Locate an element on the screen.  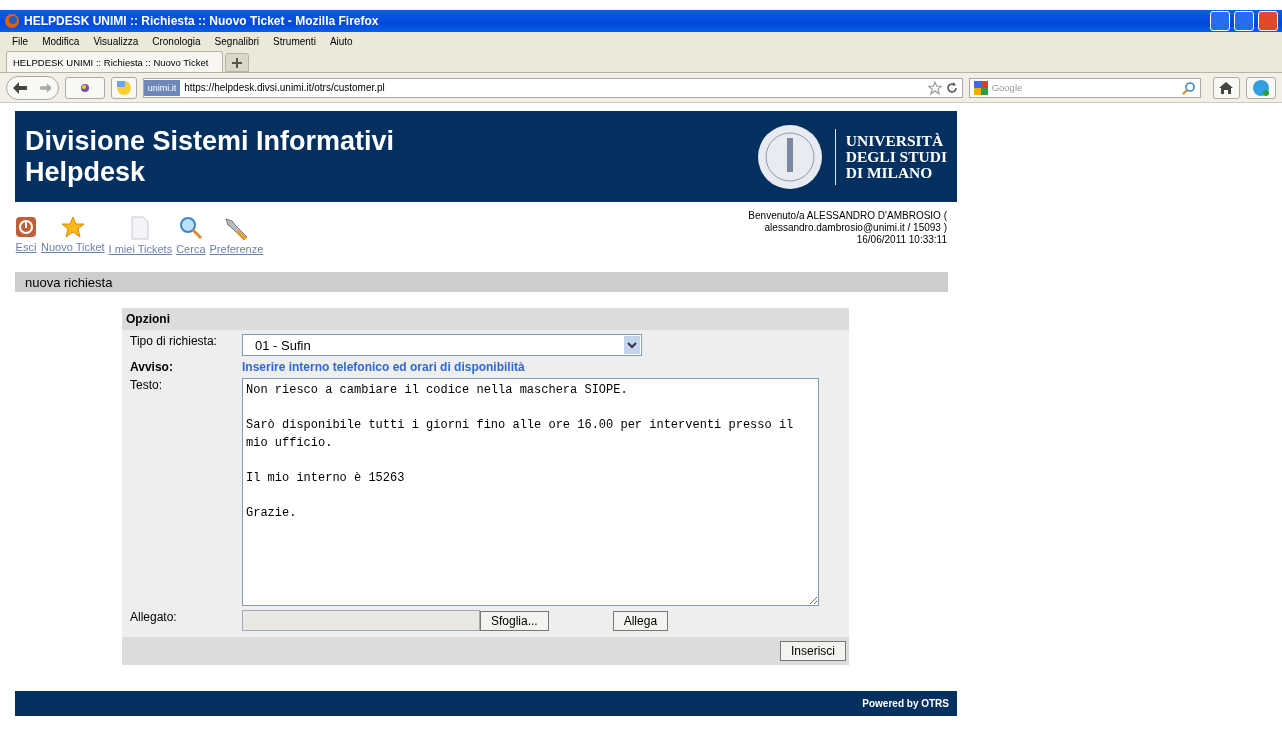
new-tab-button is located at coordinates (237, 62).